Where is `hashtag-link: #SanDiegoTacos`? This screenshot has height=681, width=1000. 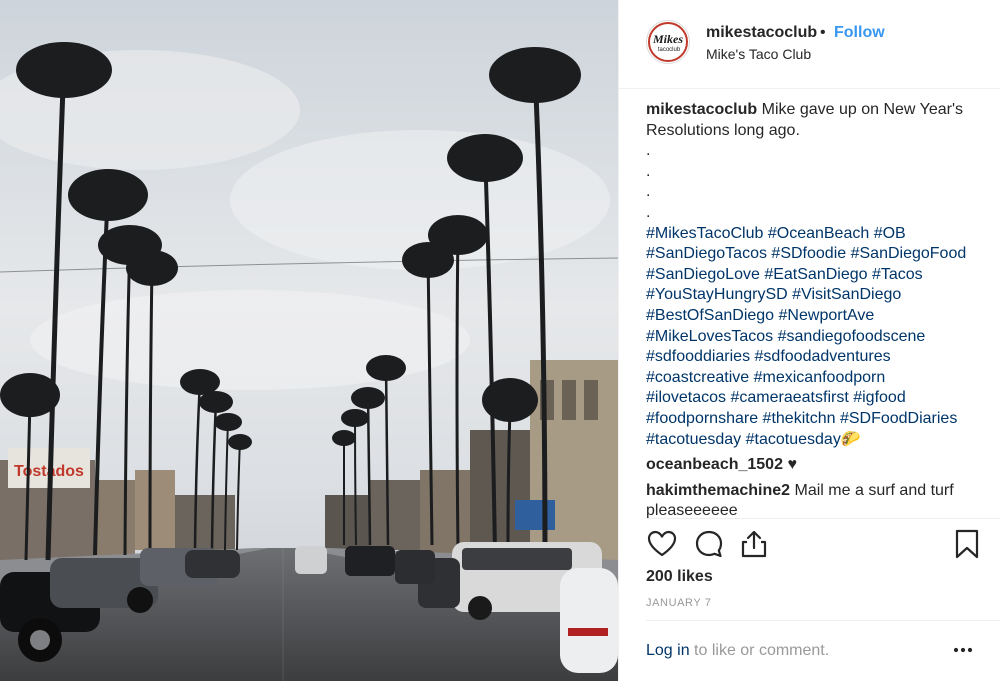 hashtag-link: #SanDiegoTacos is located at coordinates (706, 253).